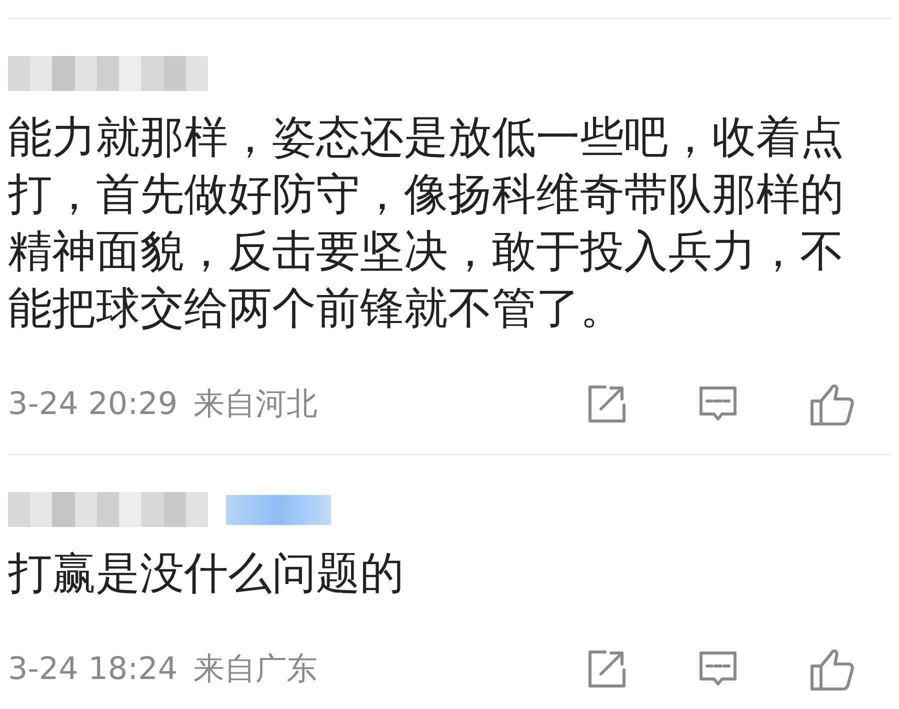  I want to click on comment-time: 3-24 18:24, so click(93, 669).